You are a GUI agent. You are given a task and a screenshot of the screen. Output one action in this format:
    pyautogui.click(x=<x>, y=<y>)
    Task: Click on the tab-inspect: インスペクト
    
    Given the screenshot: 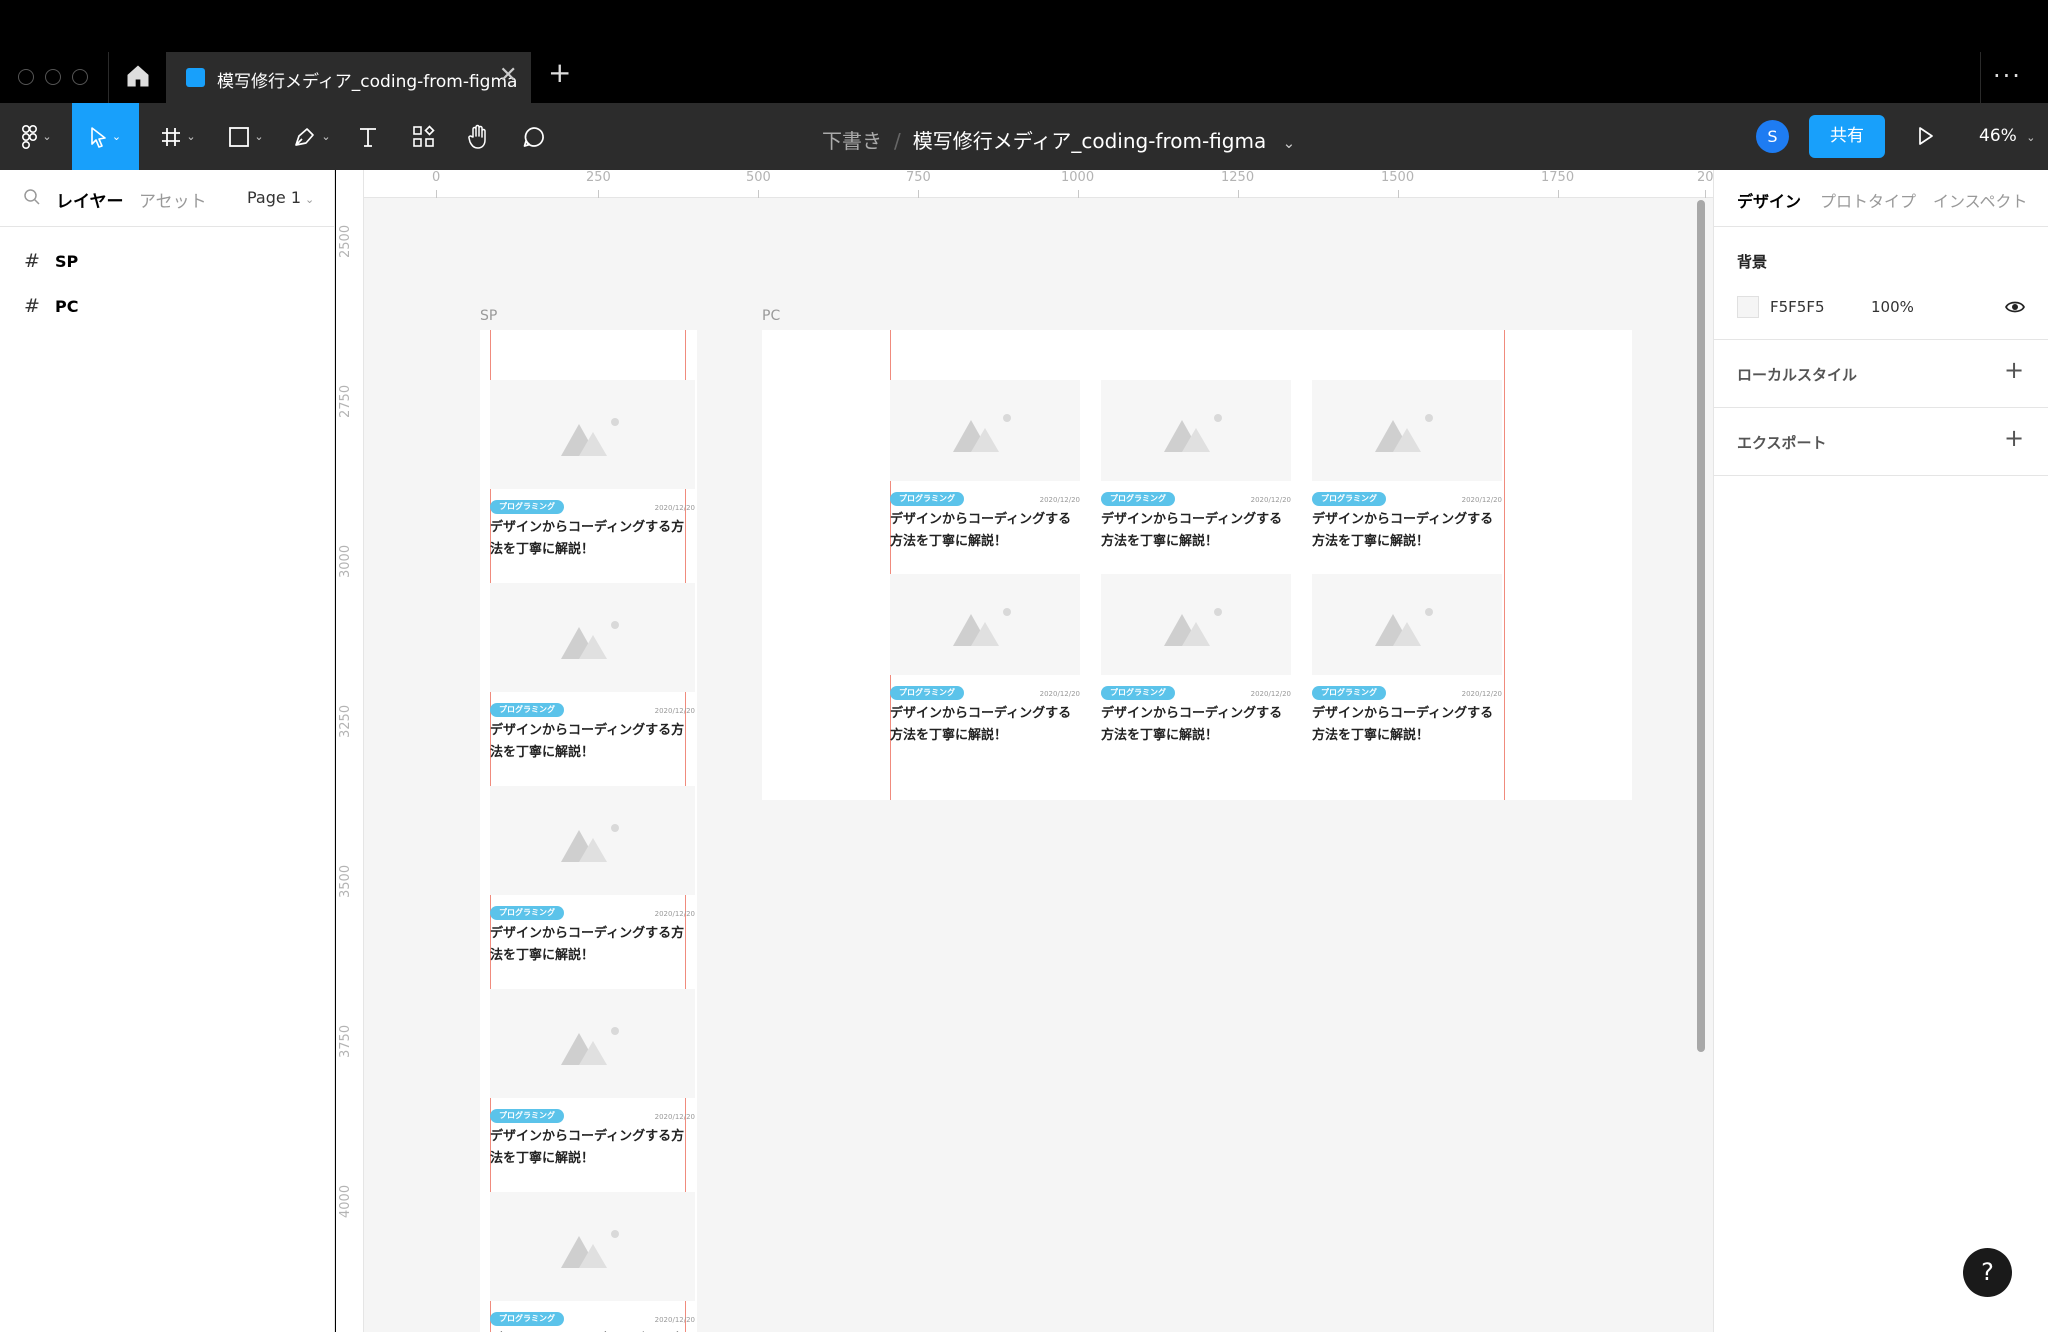 What is the action you would take?
    pyautogui.click(x=1980, y=200)
    